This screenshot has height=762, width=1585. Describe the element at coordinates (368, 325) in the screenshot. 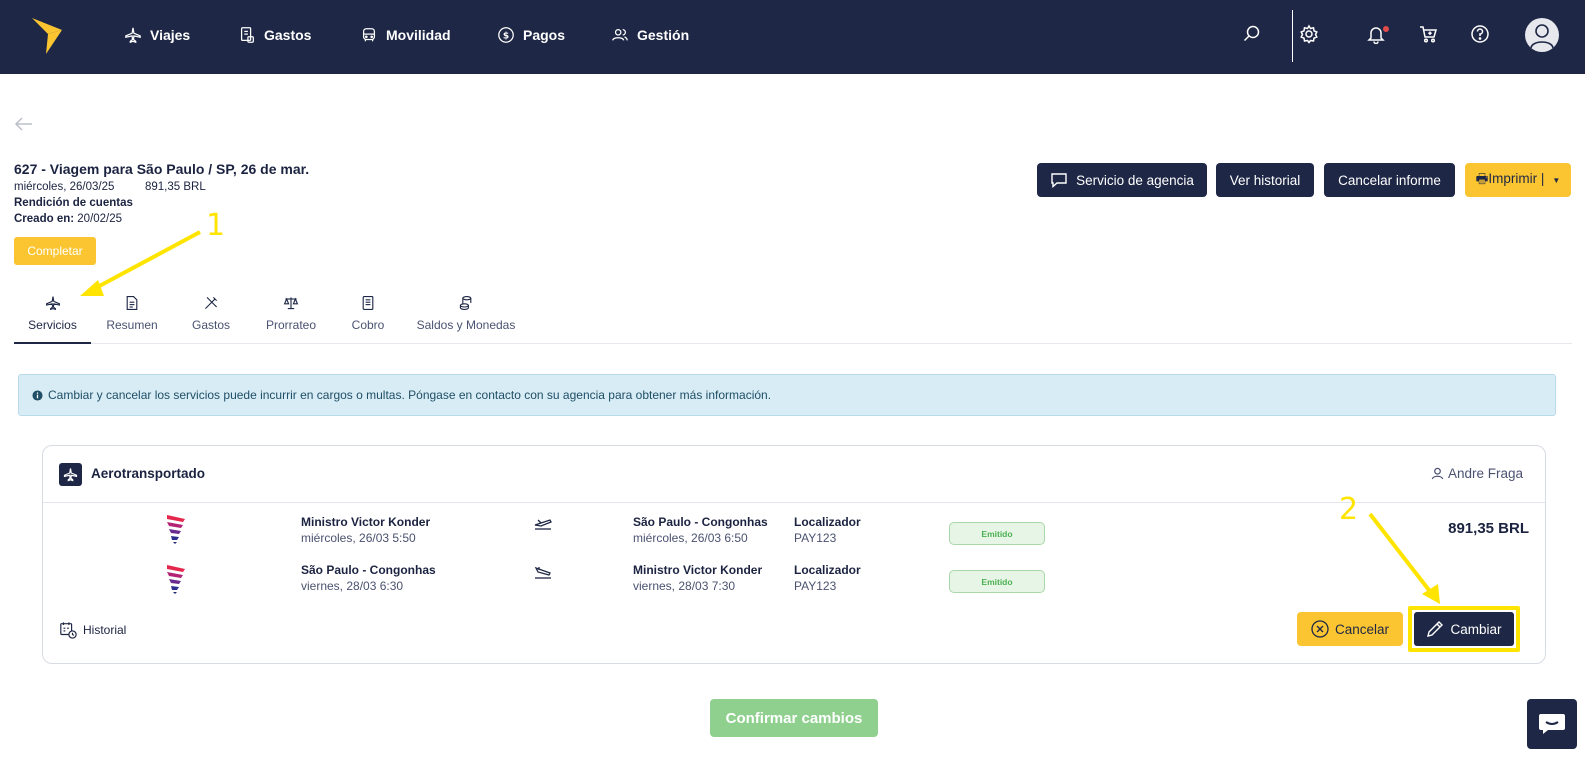

I see `tab-cobro-label: Cobro` at that location.